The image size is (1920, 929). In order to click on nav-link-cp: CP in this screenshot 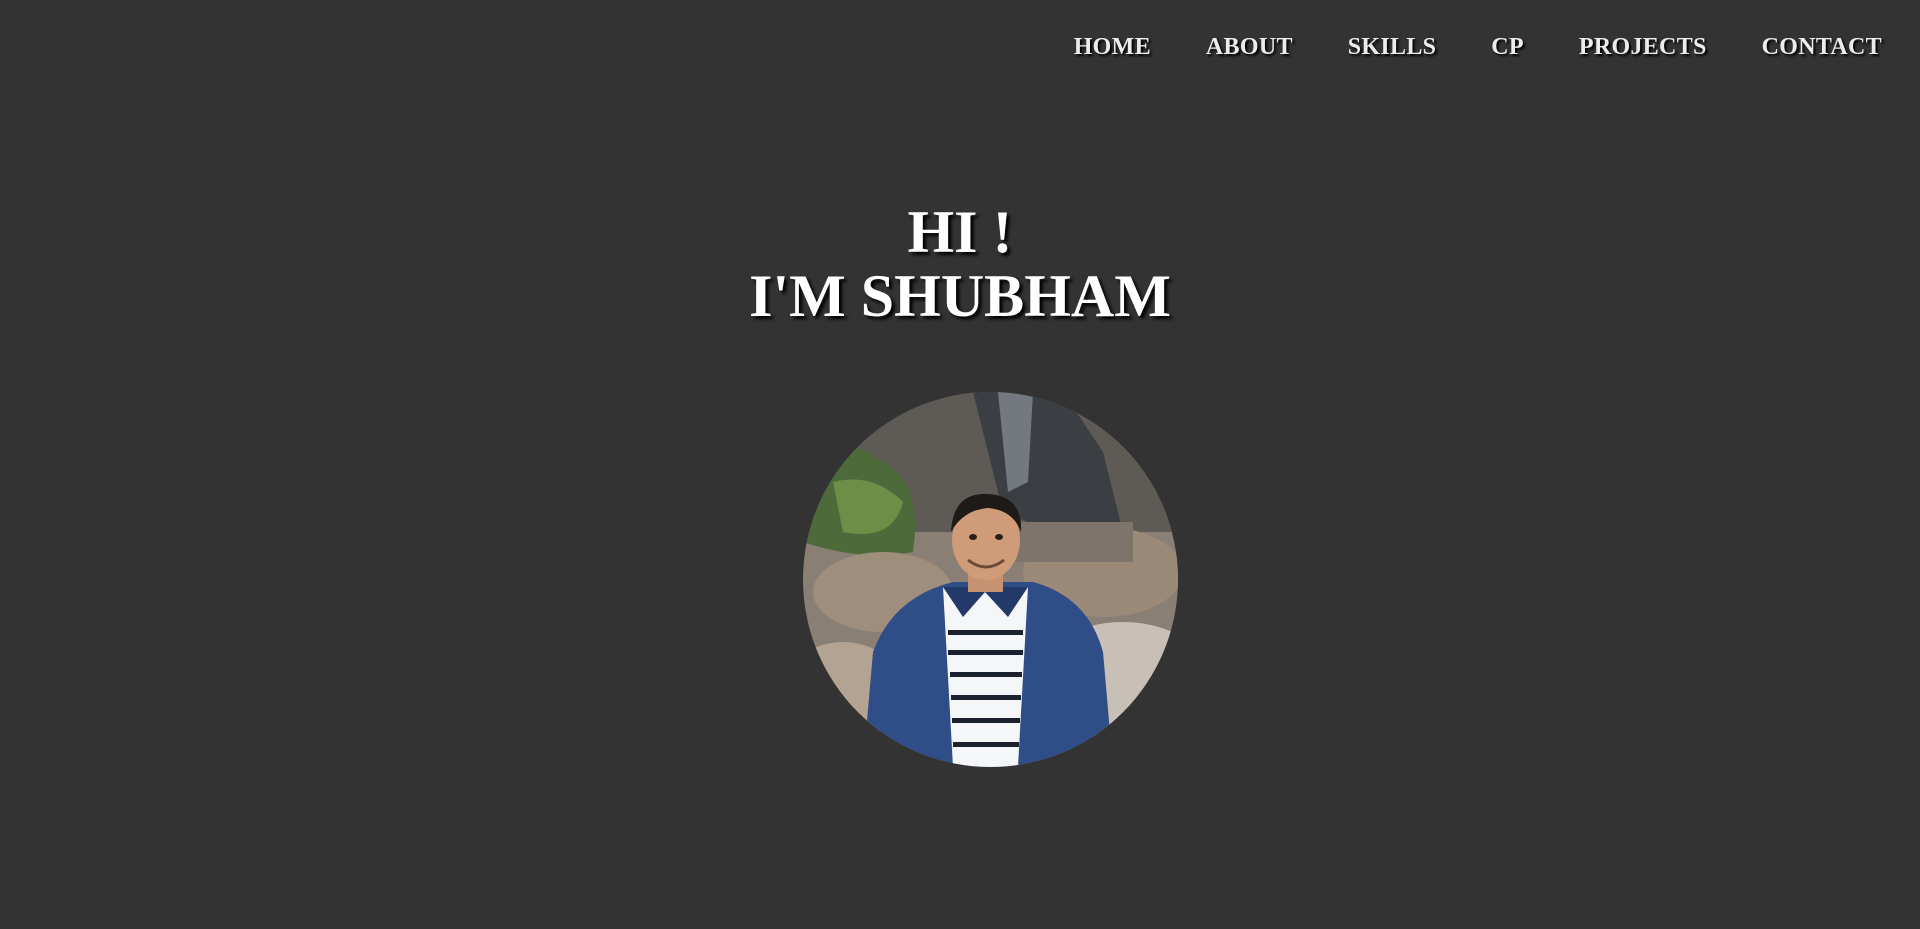, I will do `click(1507, 47)`.